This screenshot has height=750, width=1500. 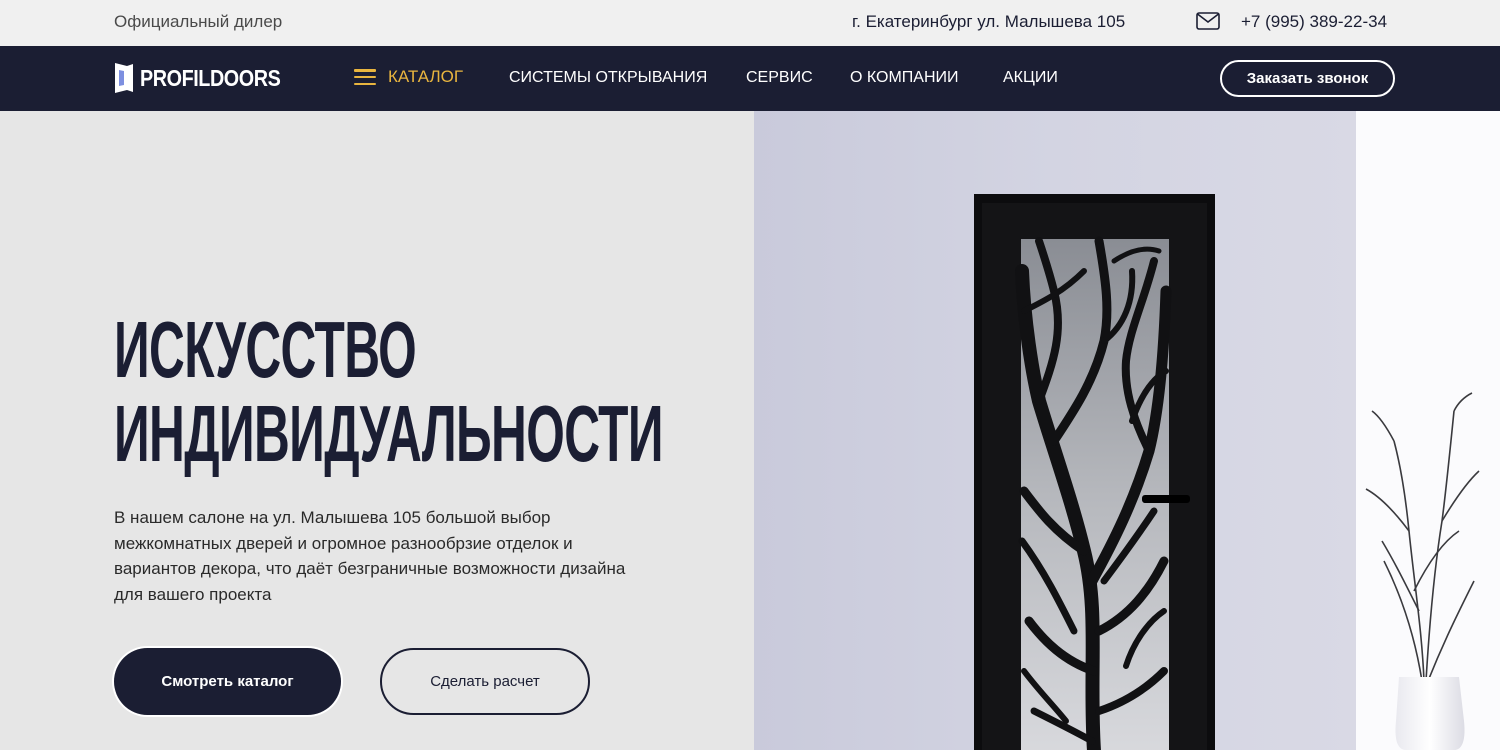 What do you see at coordinates (198, 21) in the screenshot?
I see `official-dealer-label: Официальный дилер` at bounding box center [198, 21].